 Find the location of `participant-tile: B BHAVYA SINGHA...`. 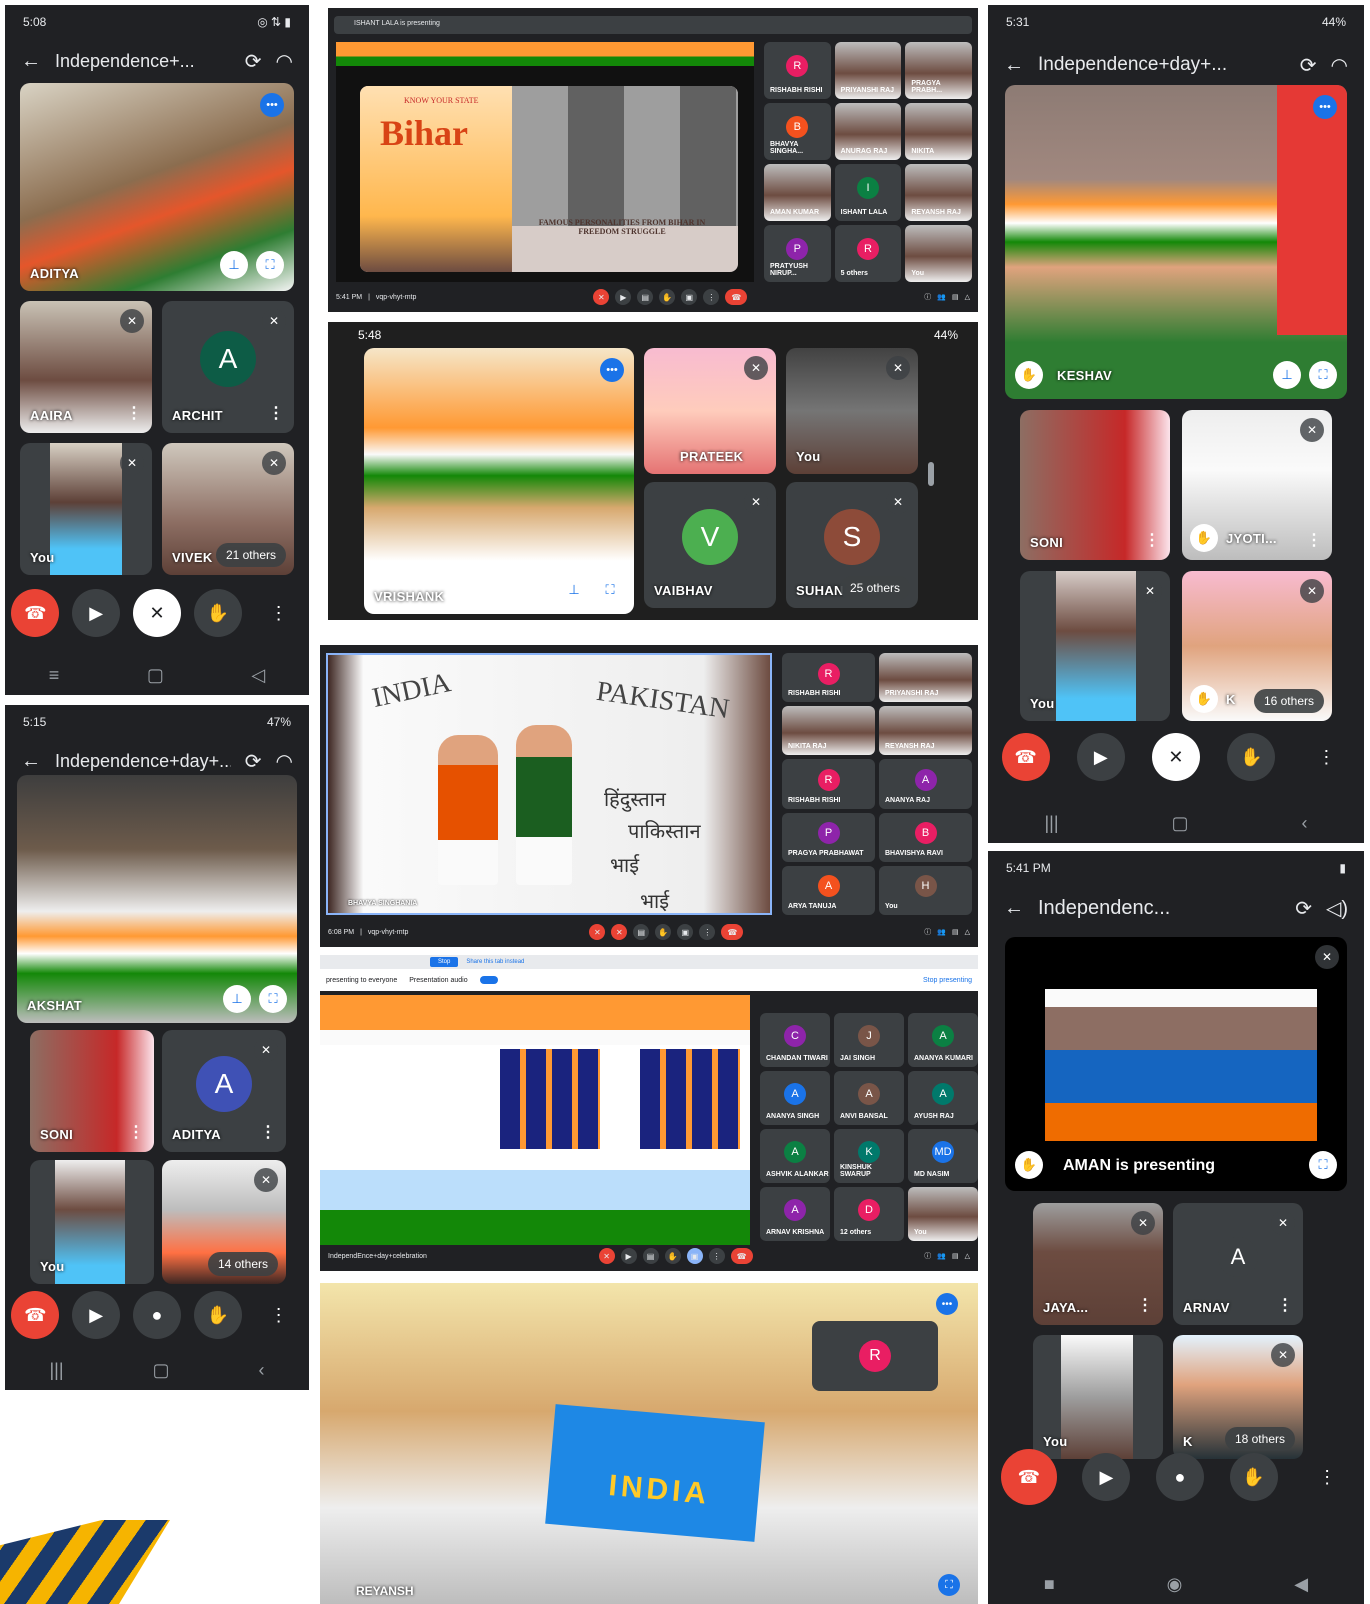

participant-tile: B BHAVYA SINGHA... is located at coordinates (797, 131).